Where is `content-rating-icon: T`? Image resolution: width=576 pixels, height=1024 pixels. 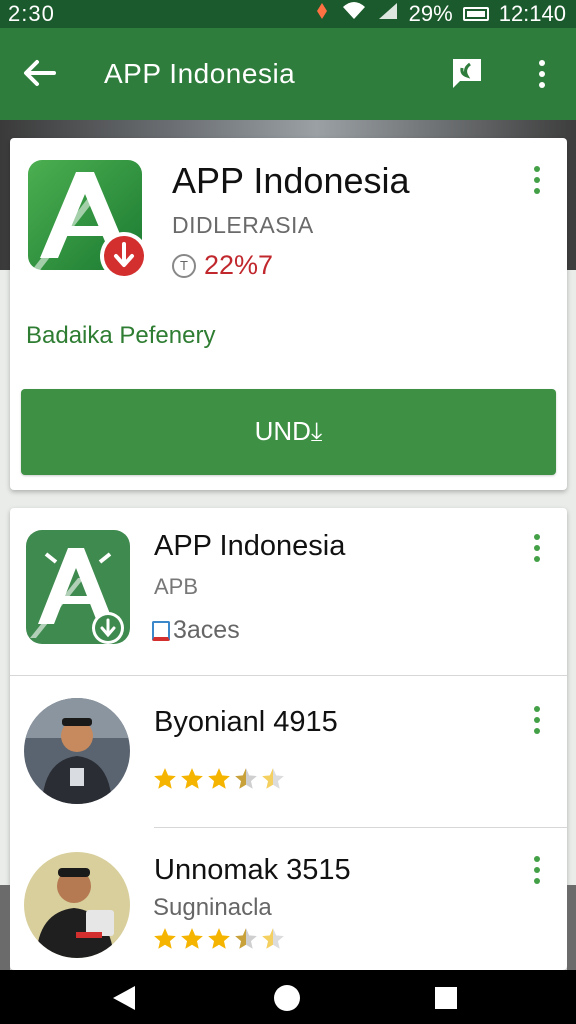
content-rating-icon: T is located at coordinates (184, 265).